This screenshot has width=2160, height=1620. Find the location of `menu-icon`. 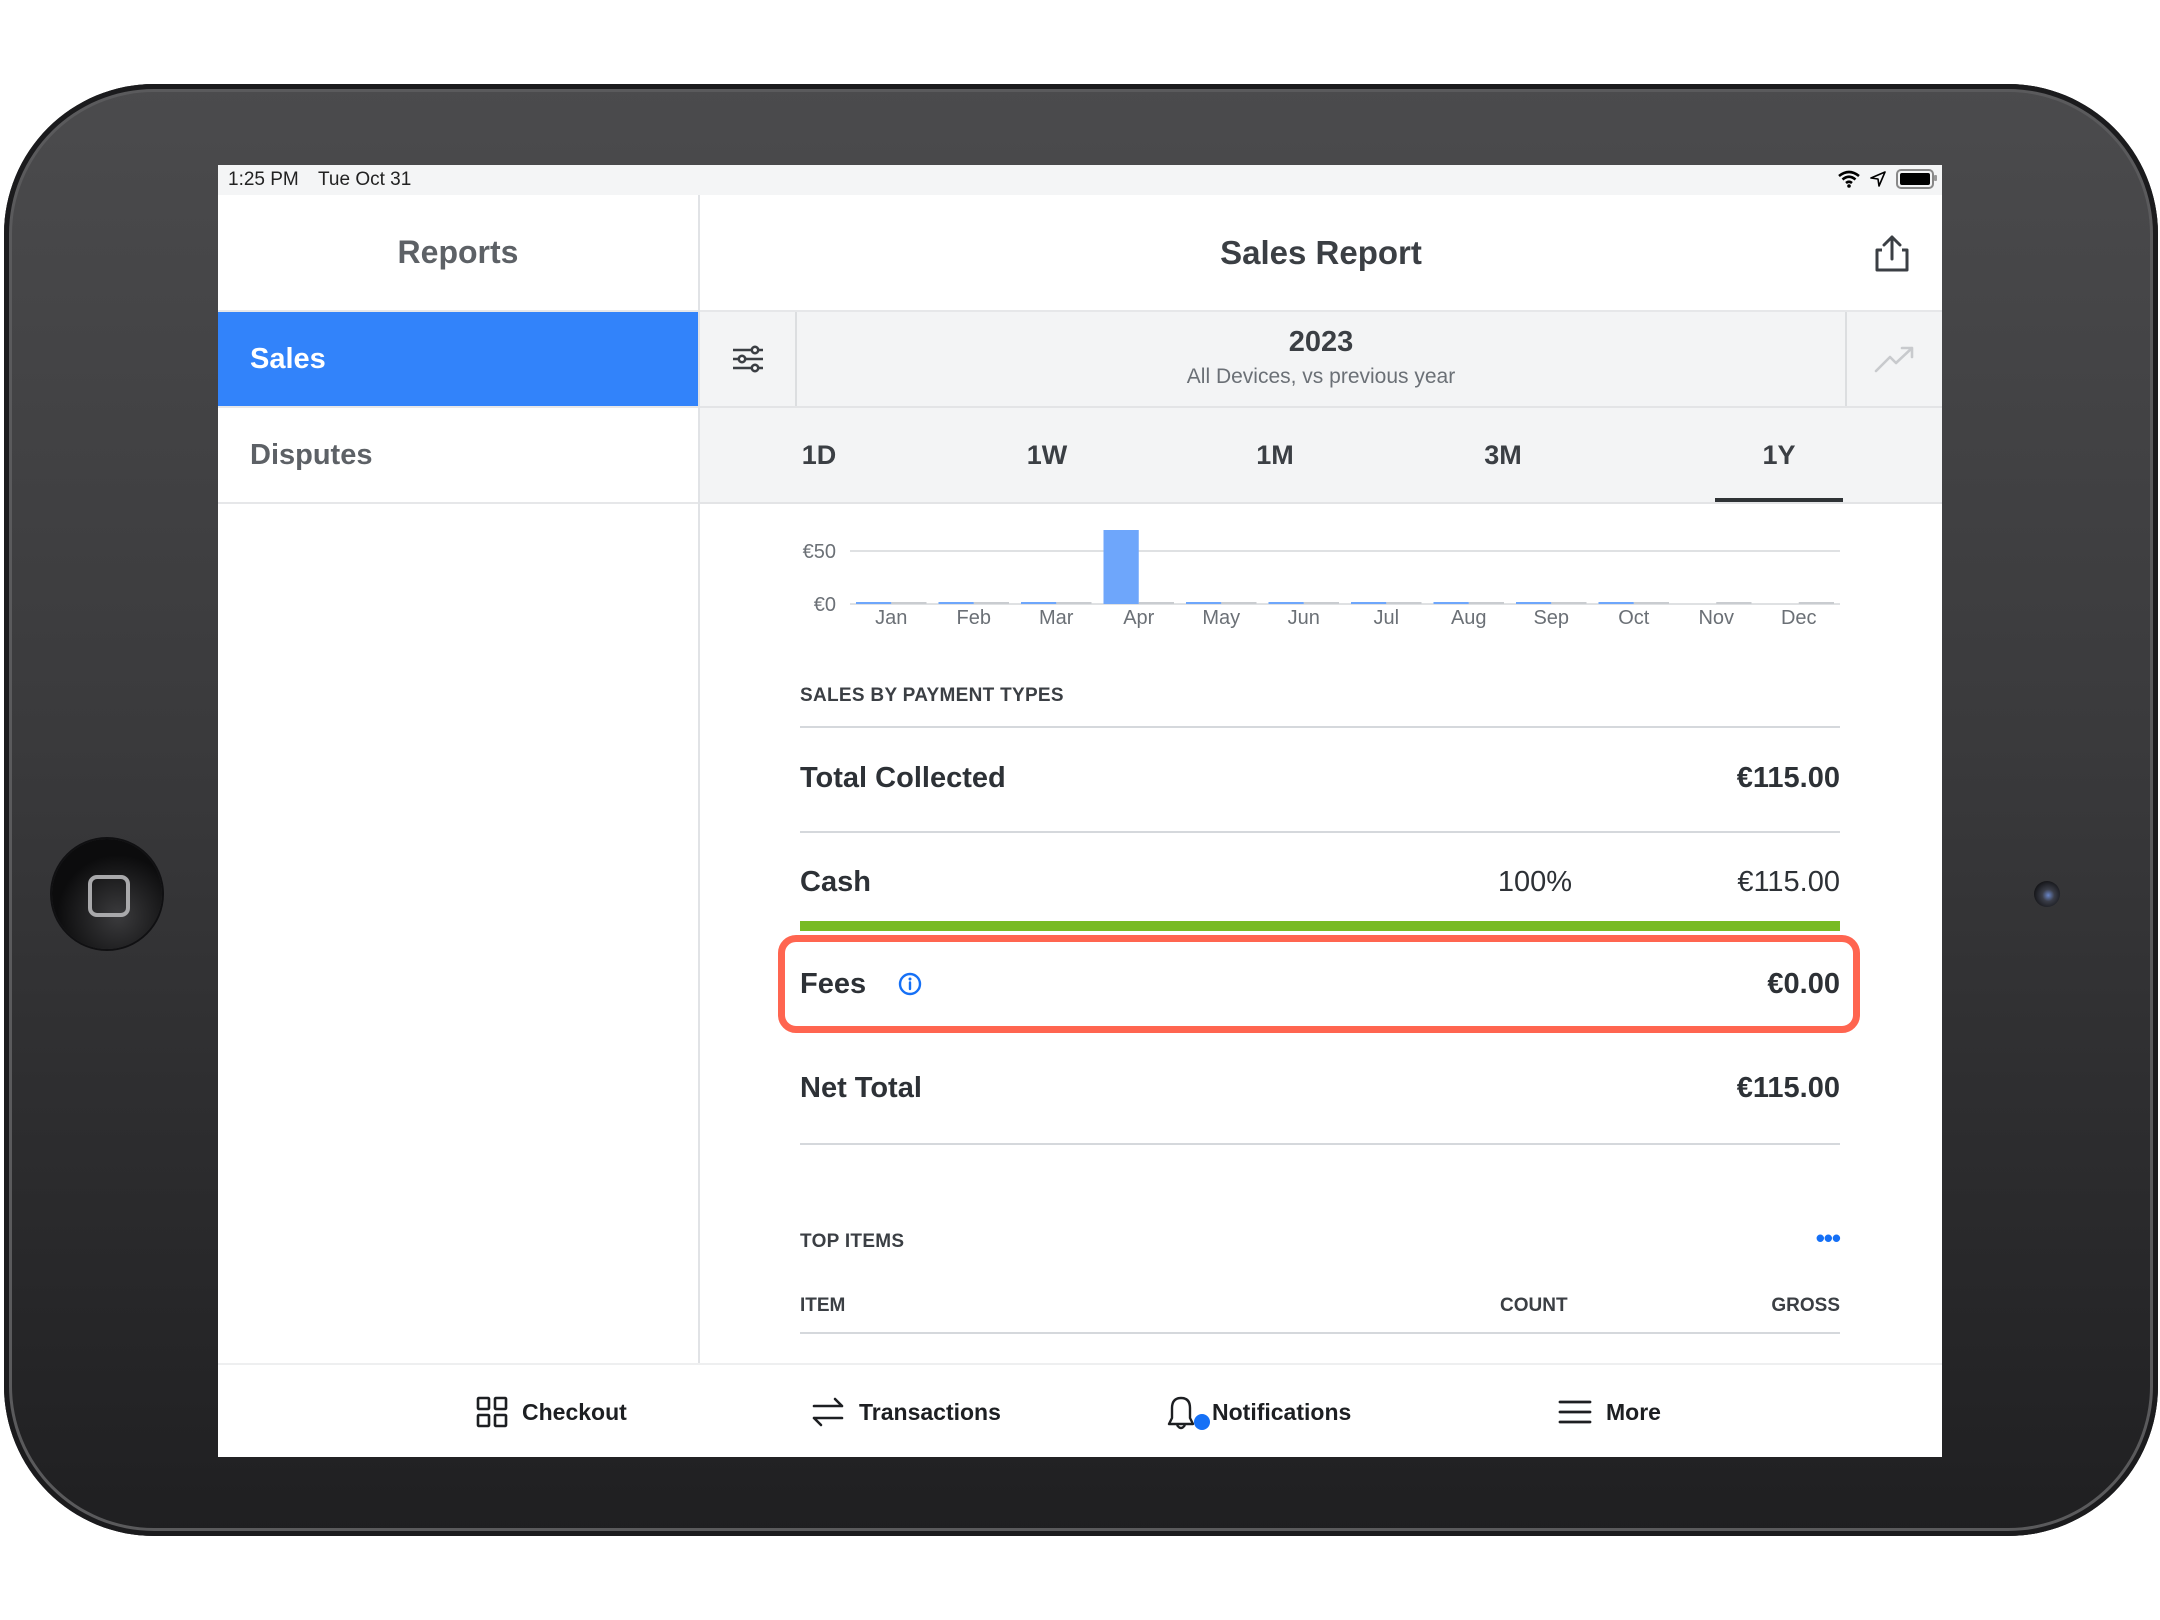

menu-icon is located at coordinates (1575, 1412).